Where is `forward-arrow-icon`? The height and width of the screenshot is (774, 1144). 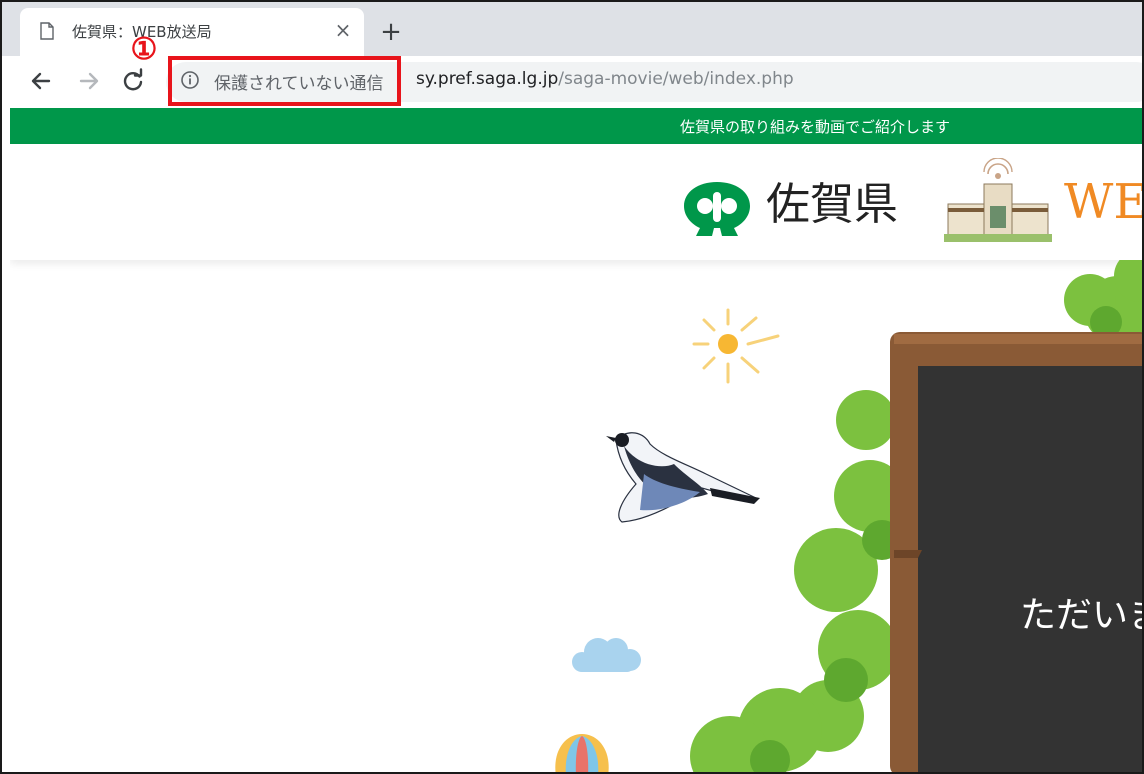
forward-arrow-icon is located at coordinates (89, 81).